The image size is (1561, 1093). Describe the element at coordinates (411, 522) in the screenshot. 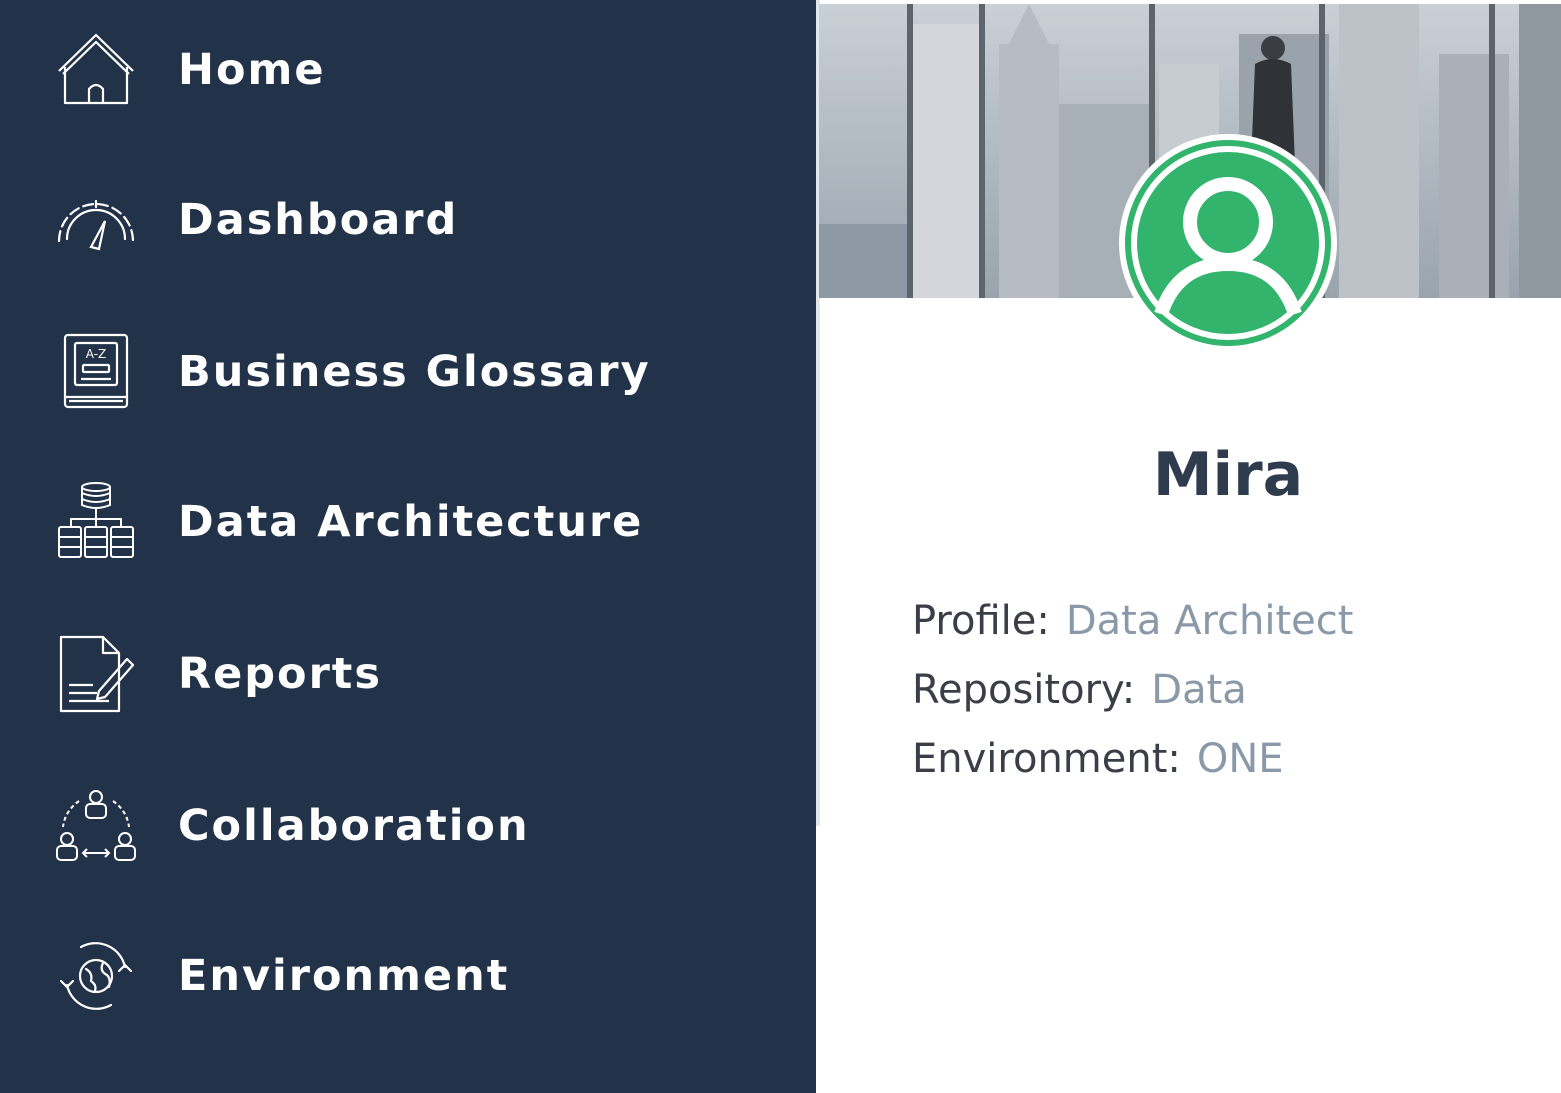

I see `sidebar-item-label: Data Architecture` at that location.